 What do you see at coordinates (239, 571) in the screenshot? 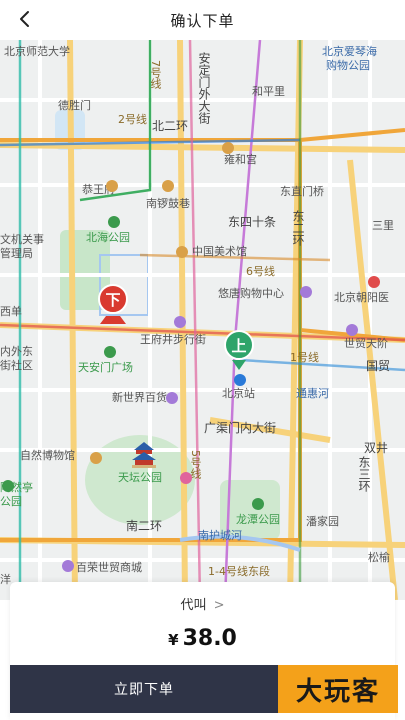
I see `map-label: 1-4号线东段` at bounding box center [239, 571].